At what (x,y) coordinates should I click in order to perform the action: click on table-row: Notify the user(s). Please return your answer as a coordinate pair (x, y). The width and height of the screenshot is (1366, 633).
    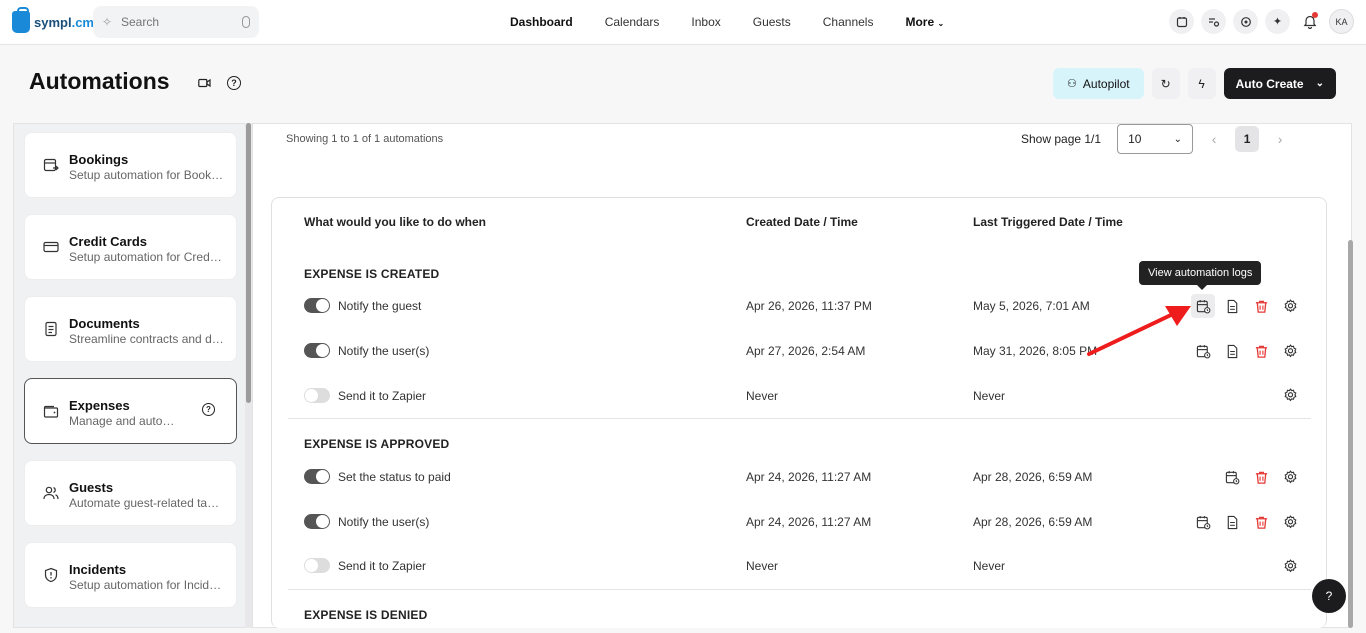
    Looking at the image, I should click on (366, 521).